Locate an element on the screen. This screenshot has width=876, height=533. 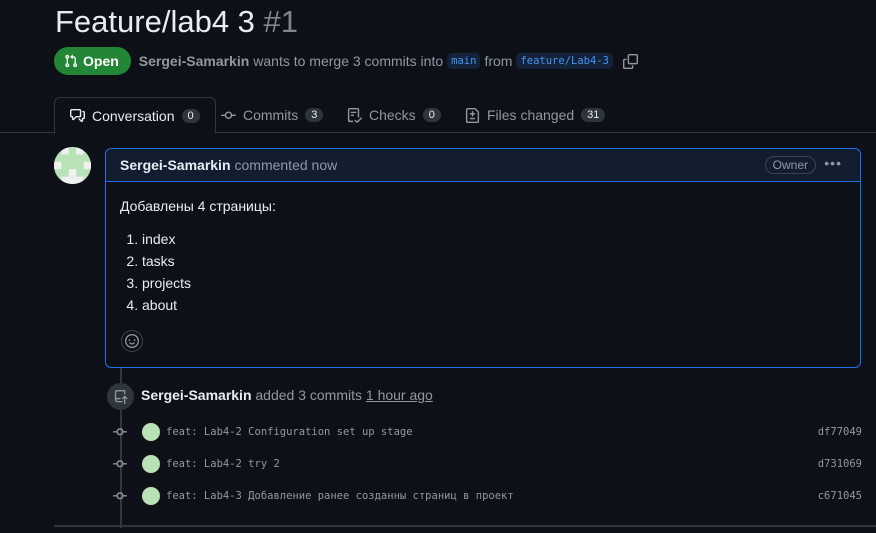
event-time: 1 hour ago is located at coordinates (399, 395).